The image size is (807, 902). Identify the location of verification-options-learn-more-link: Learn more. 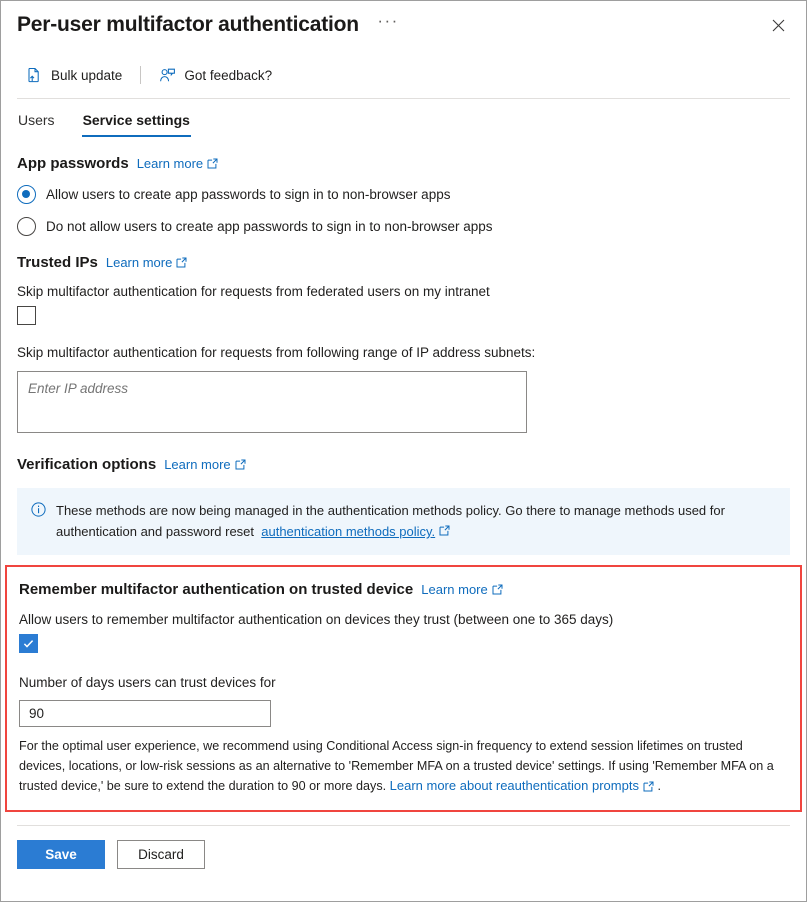
(205, 464).